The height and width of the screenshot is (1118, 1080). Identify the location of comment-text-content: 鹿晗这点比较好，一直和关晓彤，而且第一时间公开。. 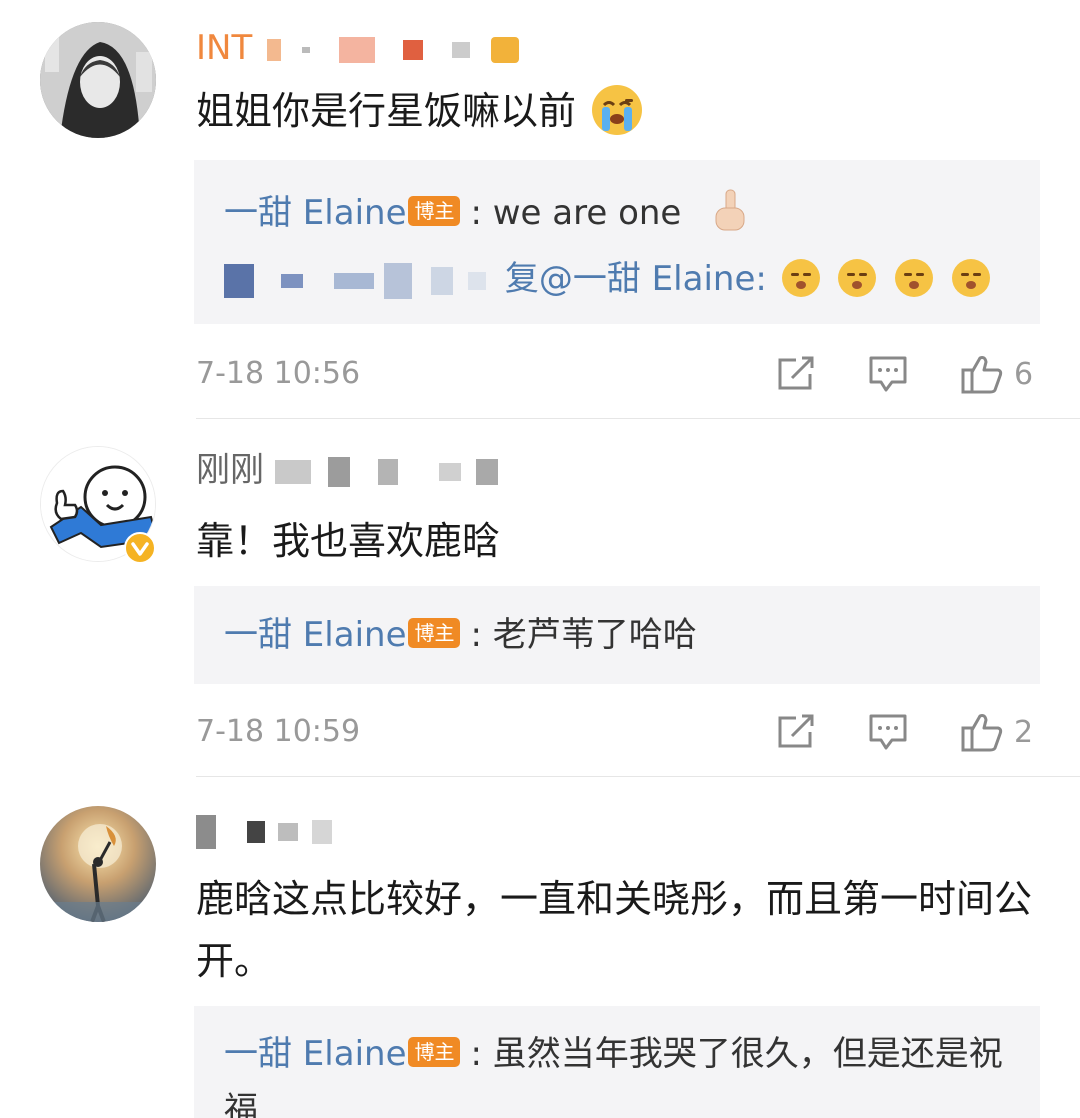
(614, 930).